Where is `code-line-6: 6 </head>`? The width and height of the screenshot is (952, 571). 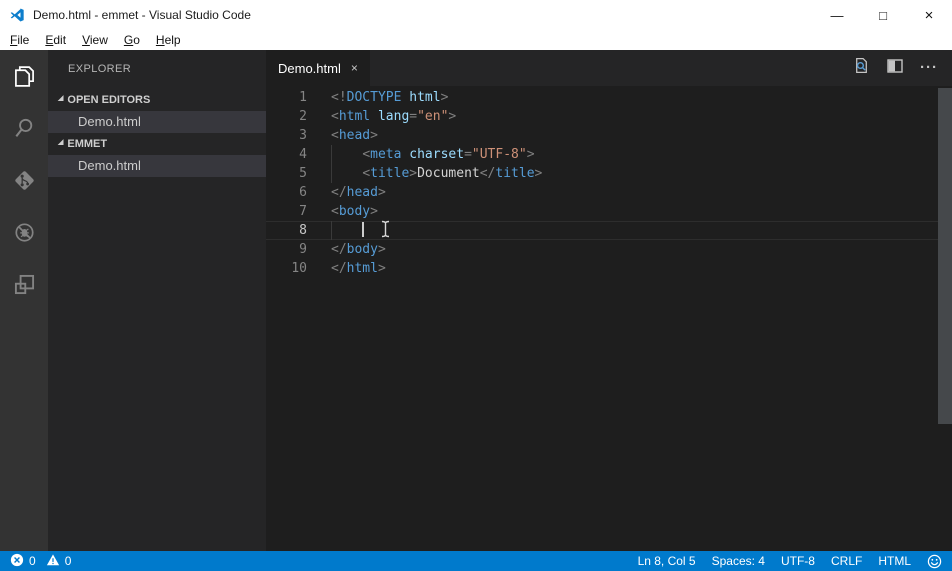 code-line-6: 6 </head> is located at coordinates (609, 192).